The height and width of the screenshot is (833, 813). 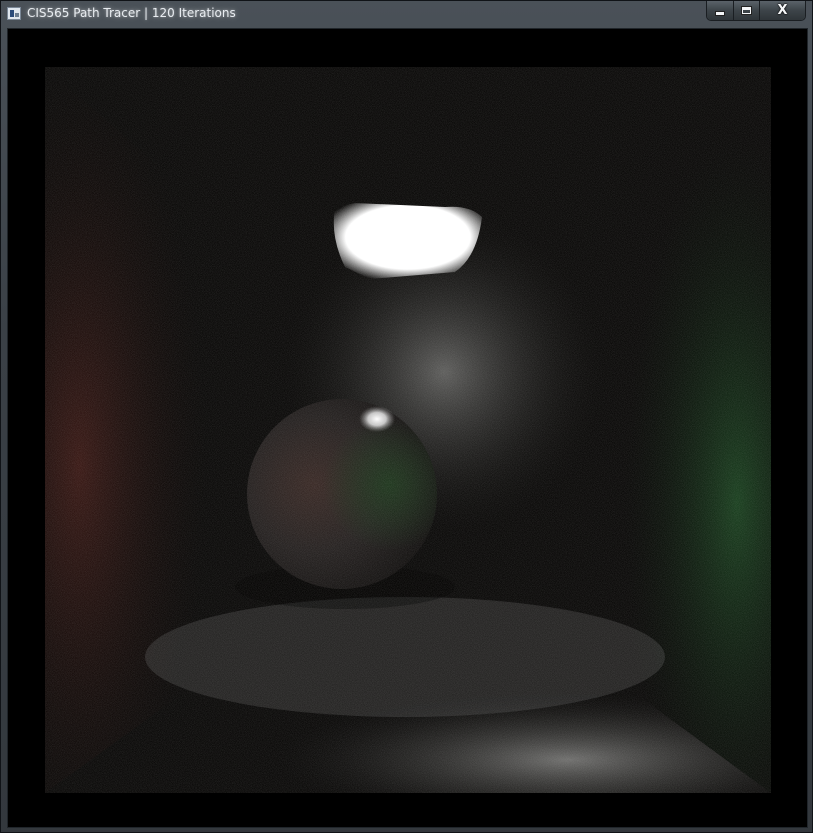 I want to click on minimize-button, so click(x=720, y=10).